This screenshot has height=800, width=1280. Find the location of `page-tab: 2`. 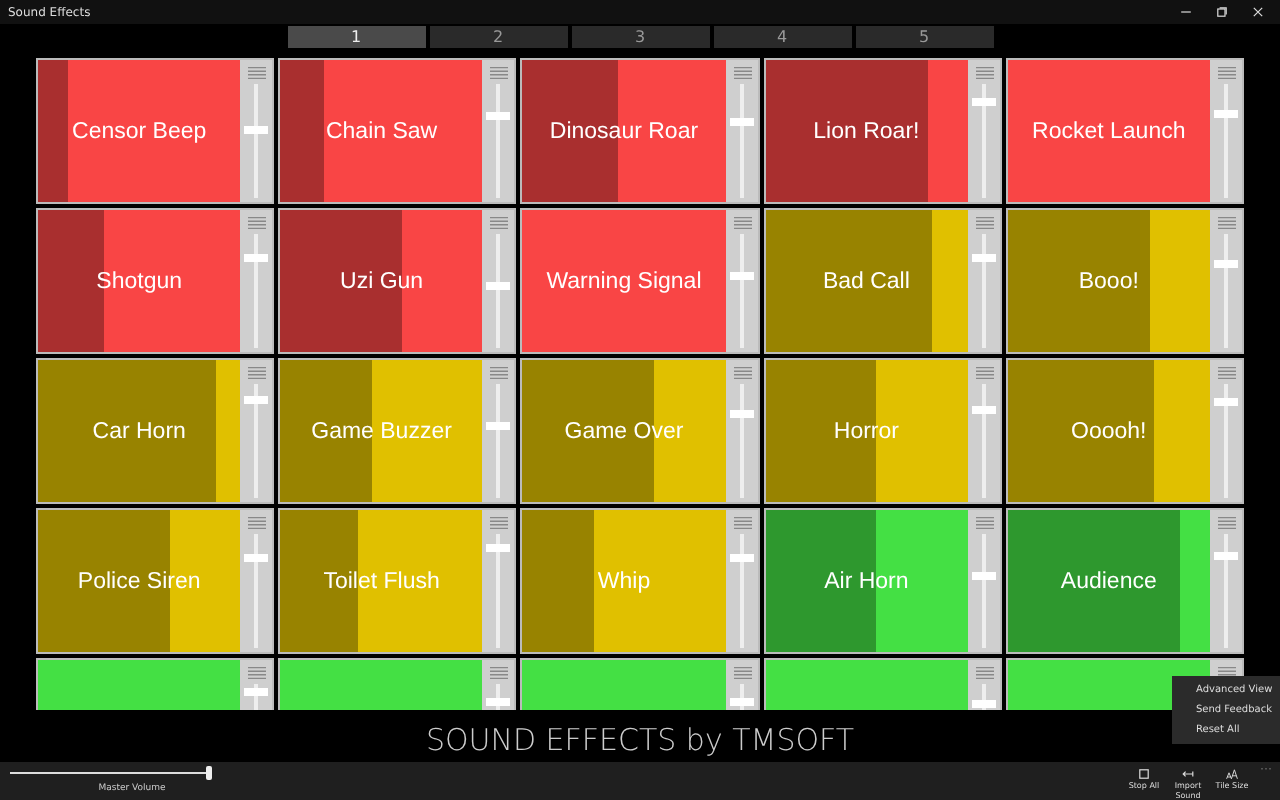

page-tab: 2 is located at coordinates (498, 37).